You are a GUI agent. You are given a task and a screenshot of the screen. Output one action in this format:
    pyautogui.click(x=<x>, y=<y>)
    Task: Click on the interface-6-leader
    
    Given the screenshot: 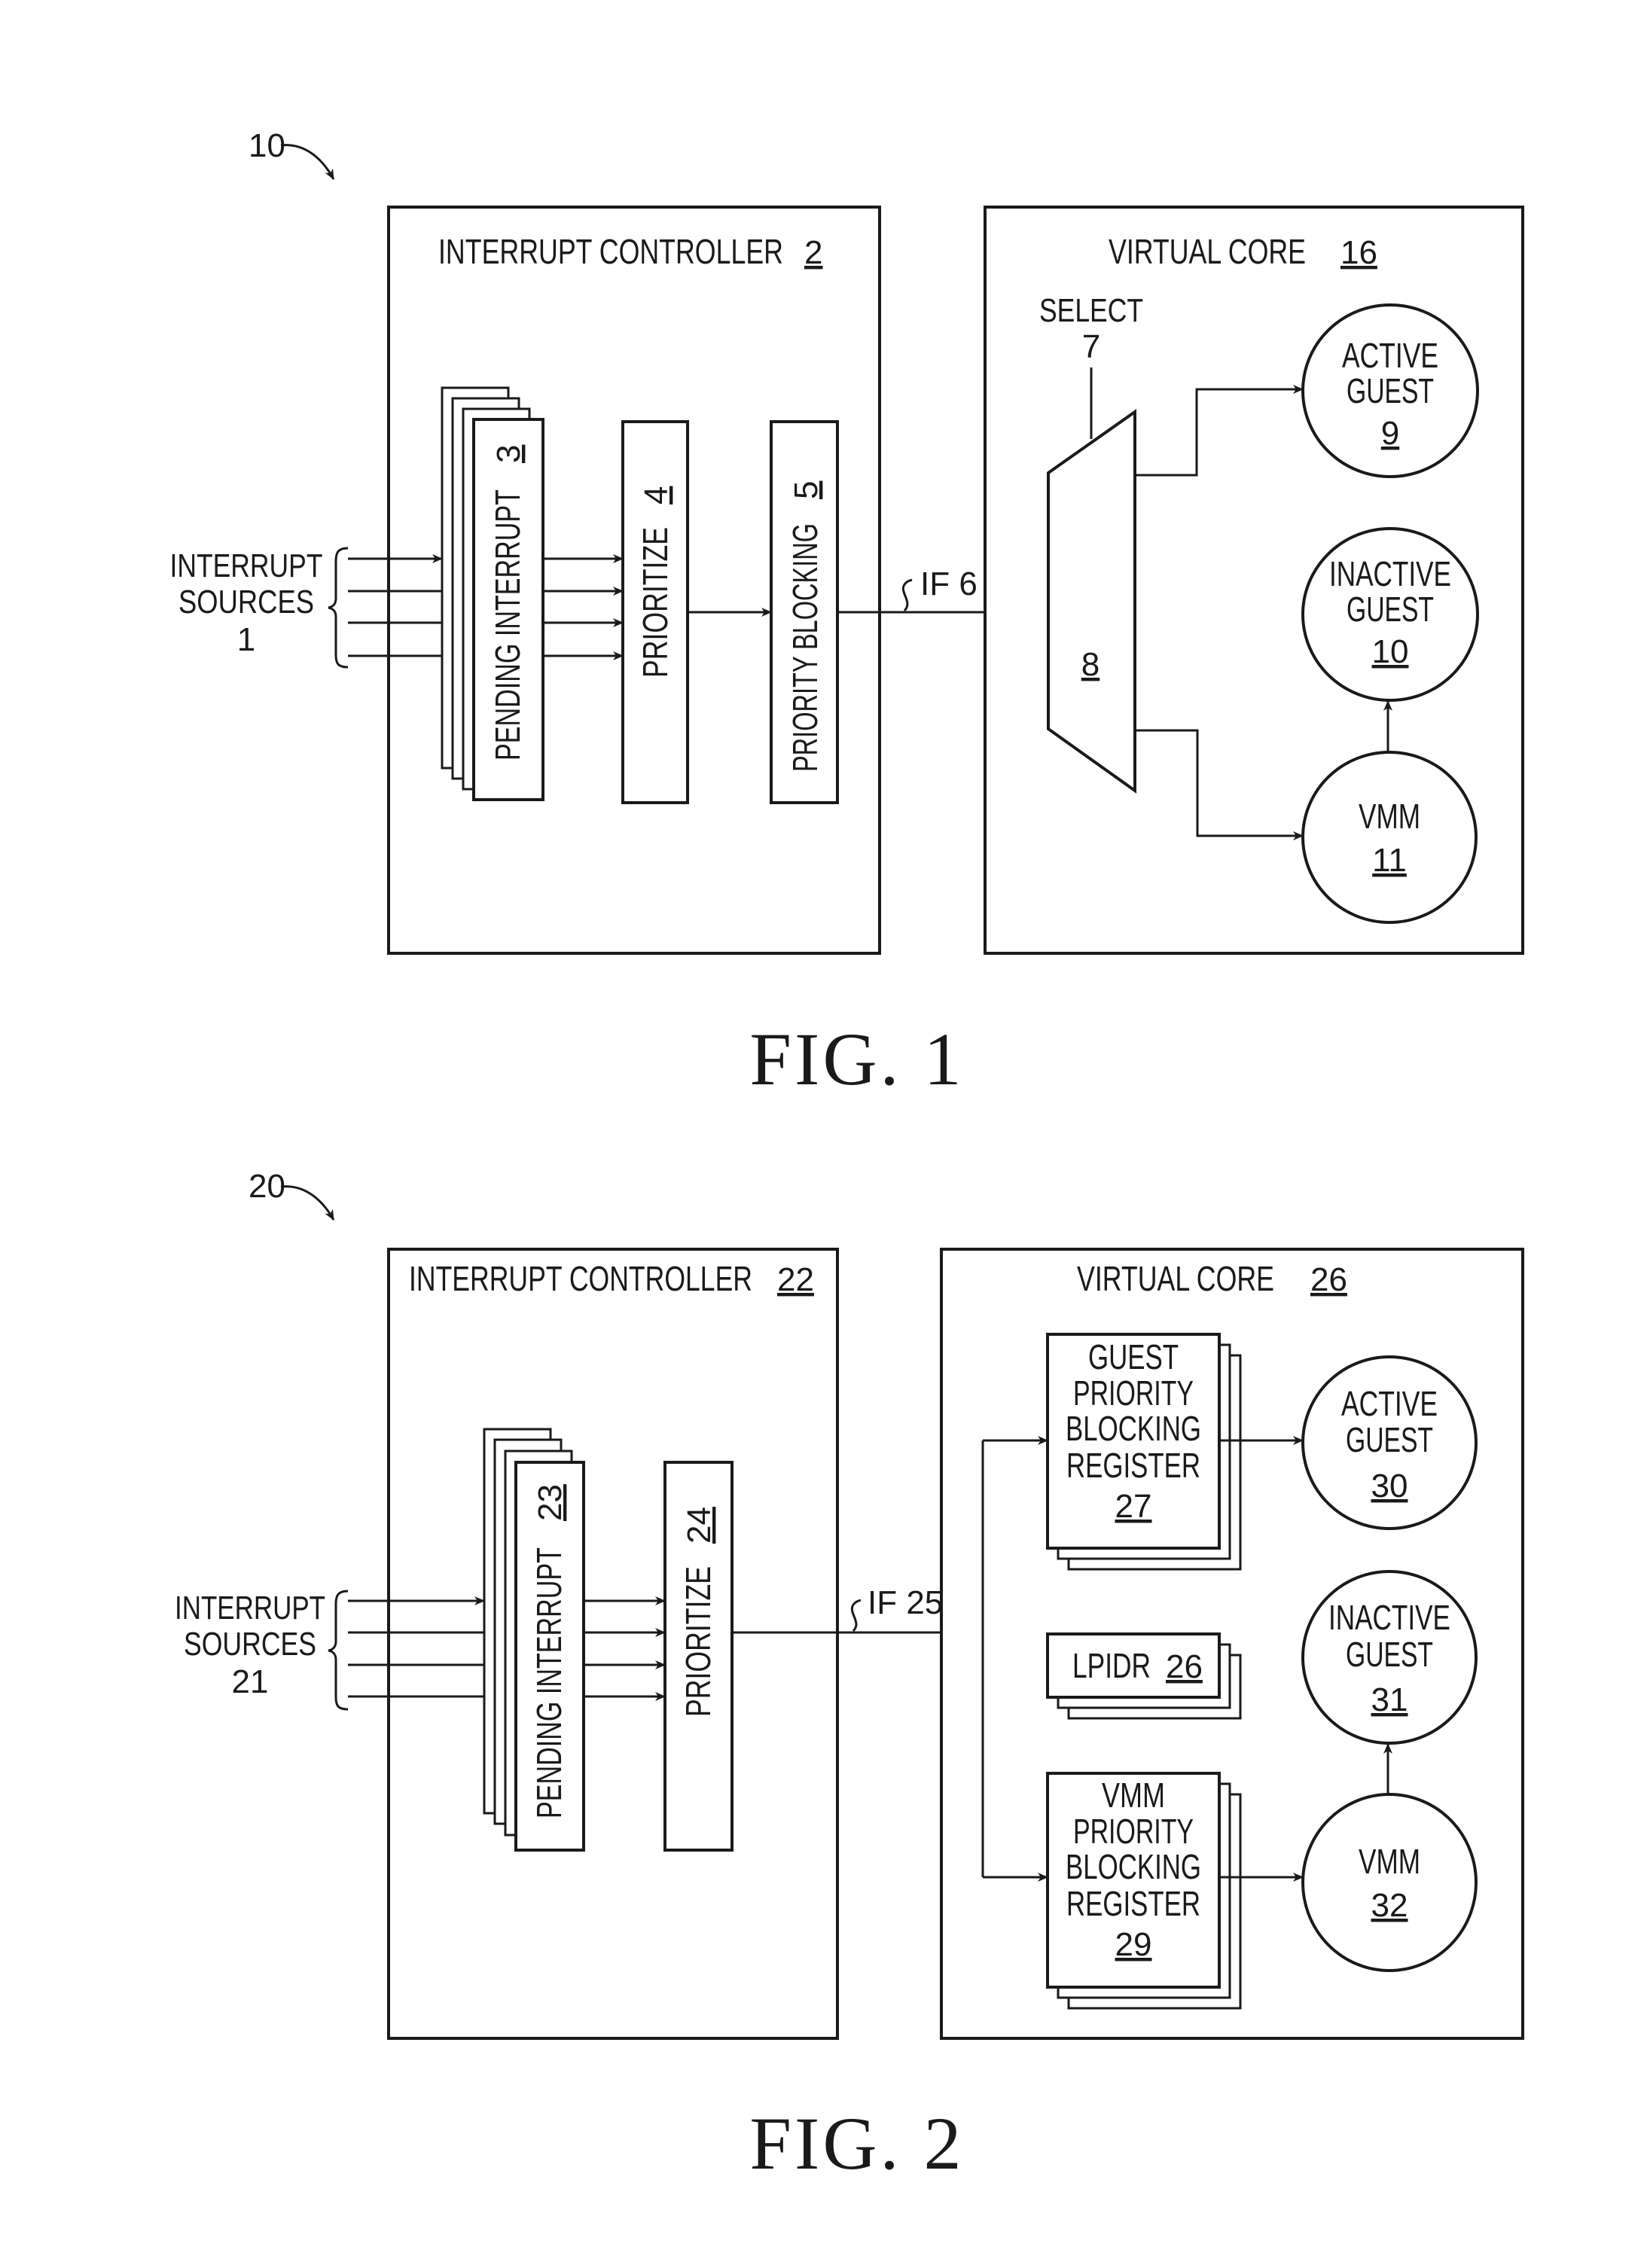 What is the action you would take?
    pyautogui.click(x=907, y=595)
    